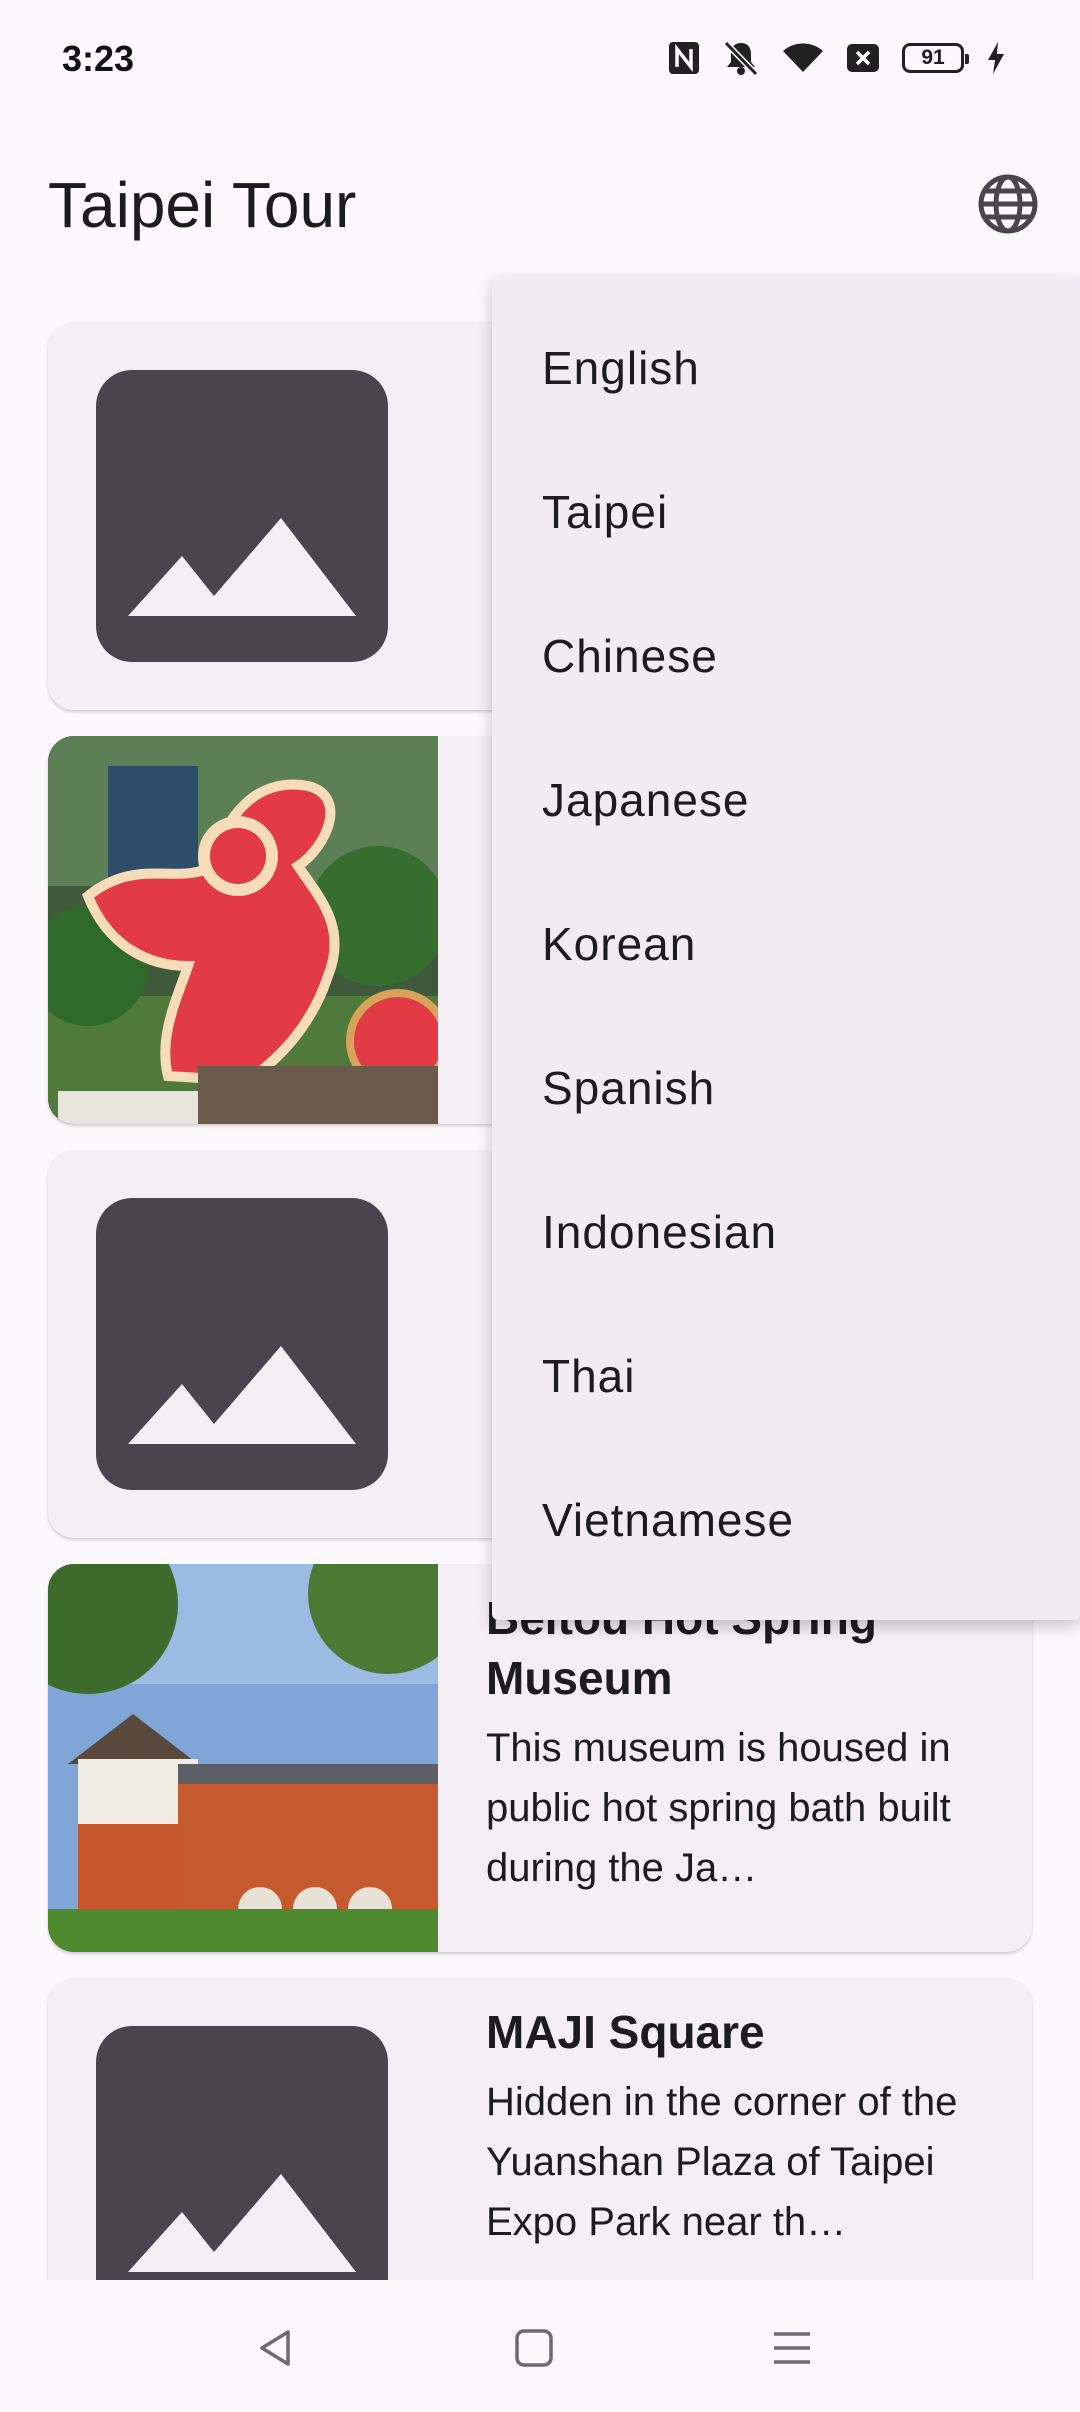  What do you see at coordinates (837, 58) in the screenshot?
I see `status-icons: 91` at bounding box center [837, 58].